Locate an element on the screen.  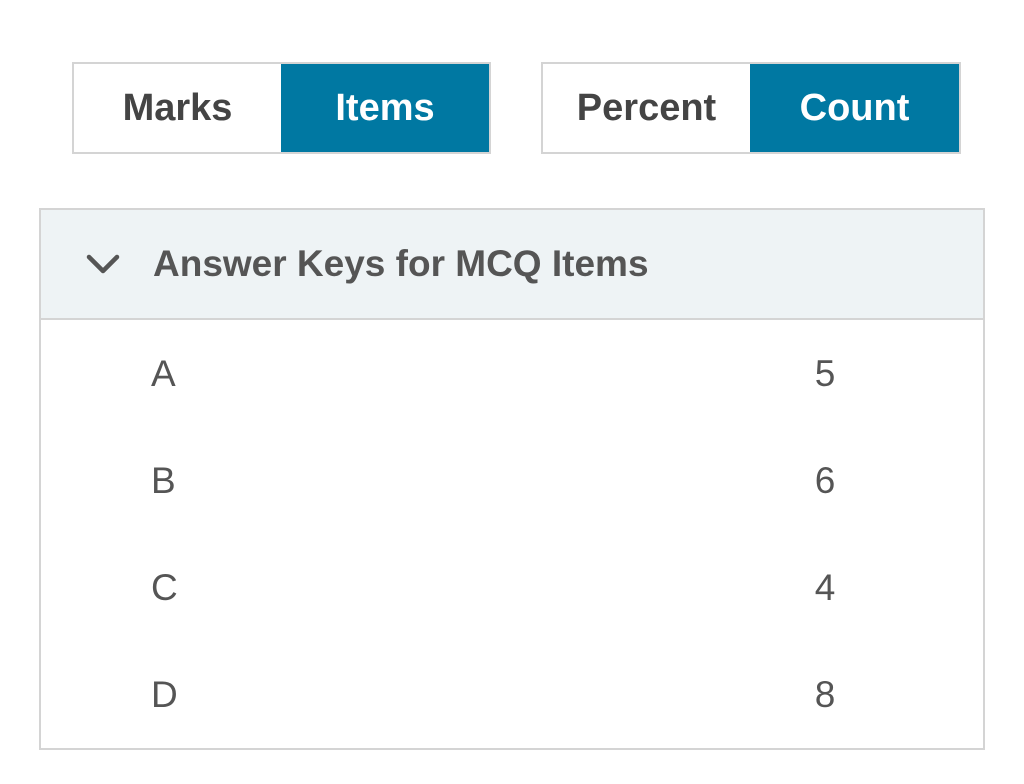
list-item: B 6 is located at coordinates (512, 480).